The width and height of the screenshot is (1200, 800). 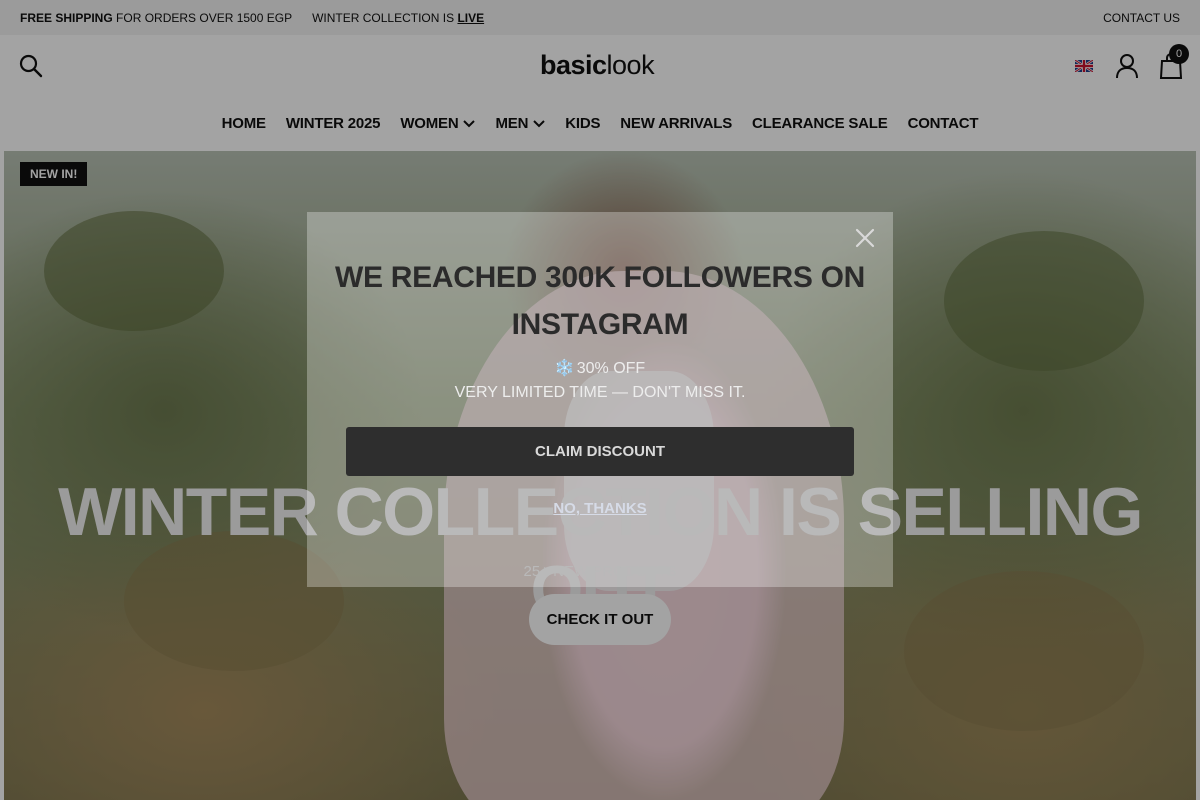 What do you see at coordinates (600, 301) in the screenshot?
I see `popup-title: WE REACHED 300K FOLLOWERS ON INSTAGRAM` at bounding box center [600, 301].